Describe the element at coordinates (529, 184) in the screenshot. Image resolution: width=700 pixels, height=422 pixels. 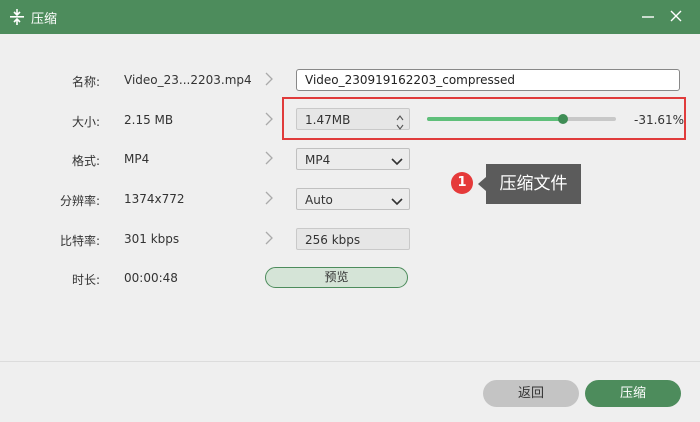
I see `annotation-tooltip: 压缩文件` at that location.